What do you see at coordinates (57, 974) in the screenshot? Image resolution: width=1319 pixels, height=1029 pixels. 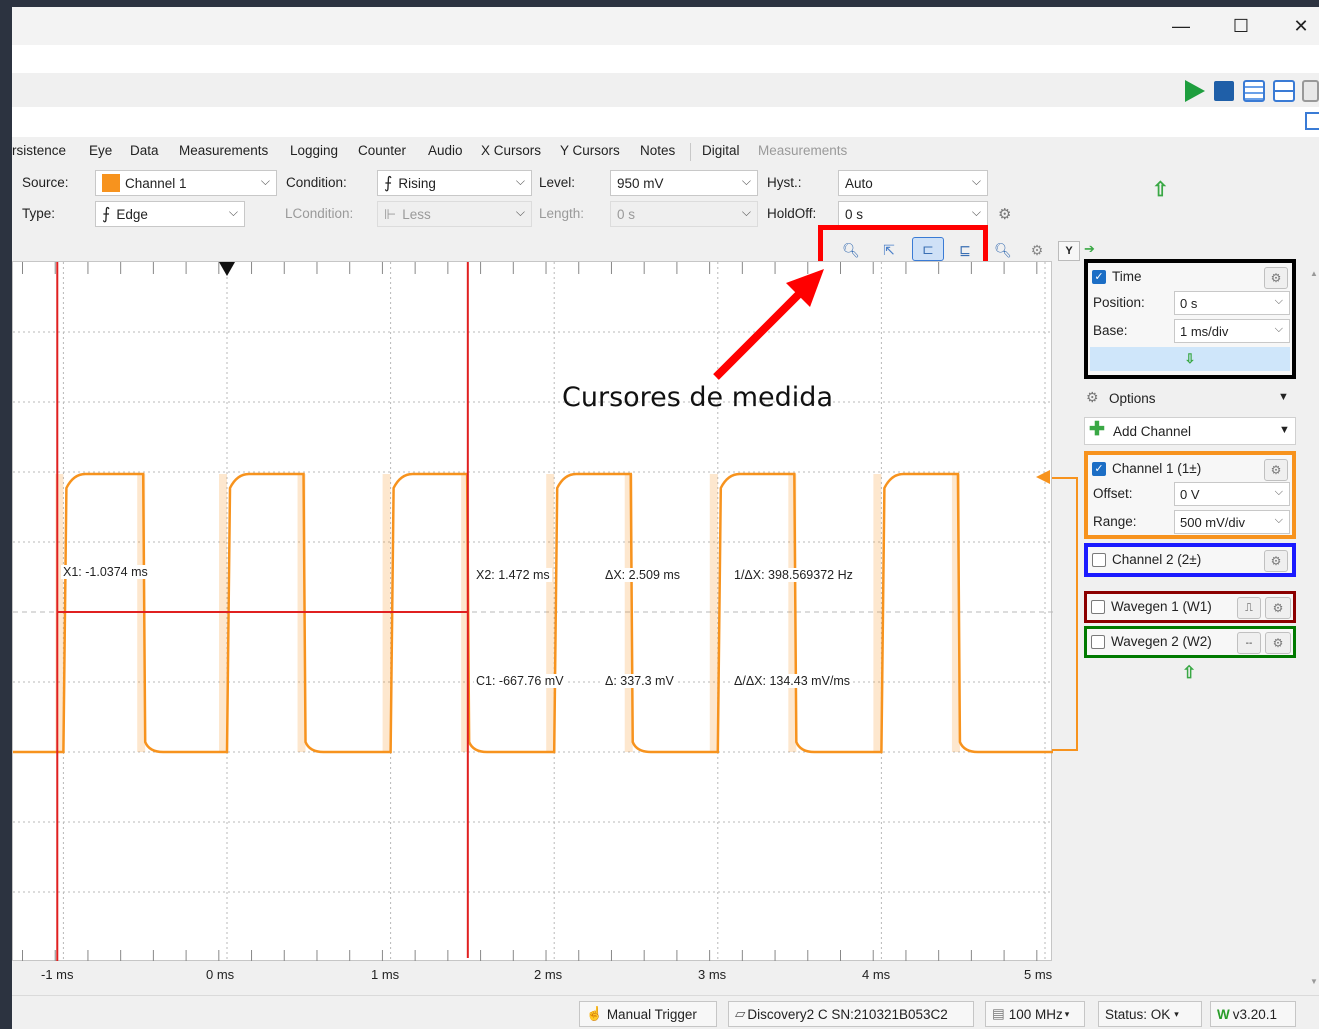 I see `x-tick-label: -1 ms` at bounding box center [57, 974].